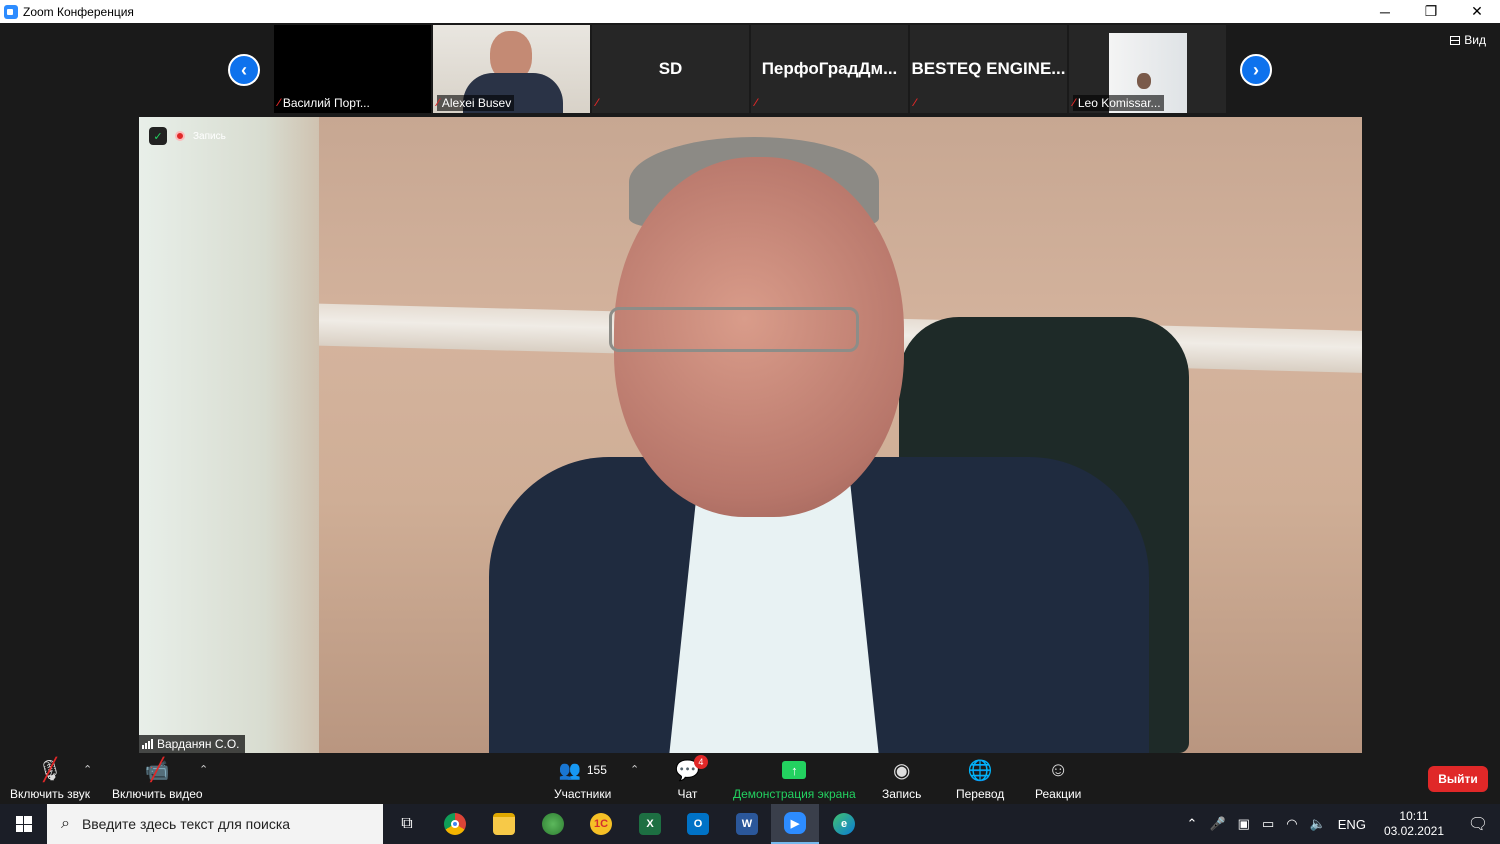  Describe the element at coordinates (87, 769) in the screenshot. I see `audio-options-caret-icon: ⌃` at that location.